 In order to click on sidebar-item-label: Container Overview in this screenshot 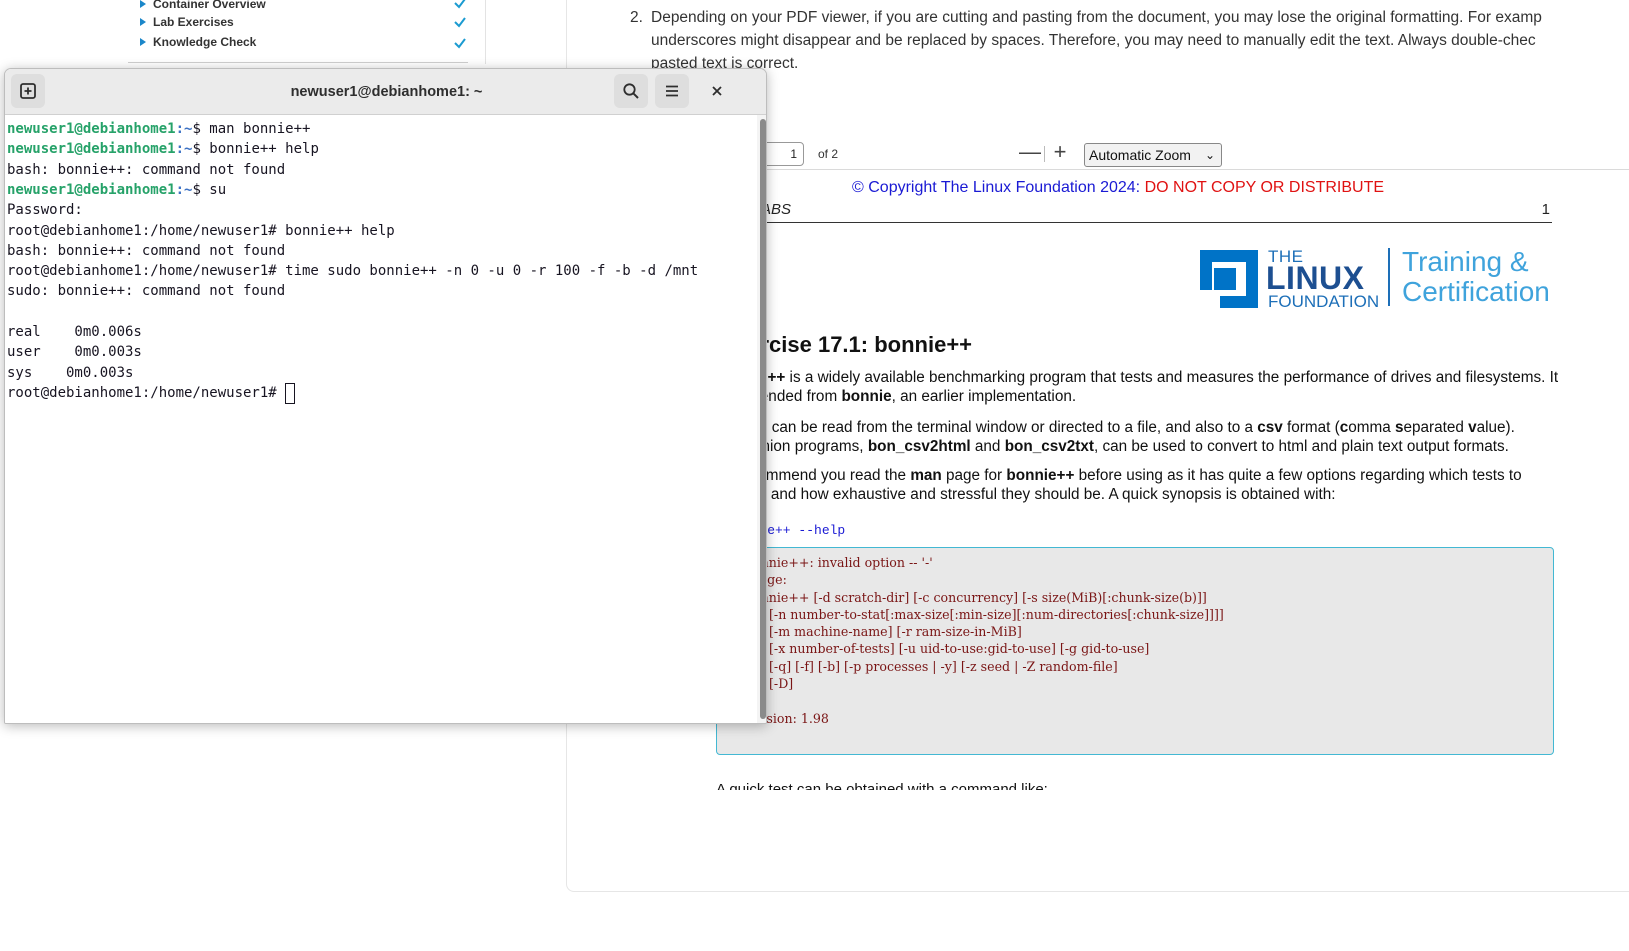, I will do `click(209, 5)`.